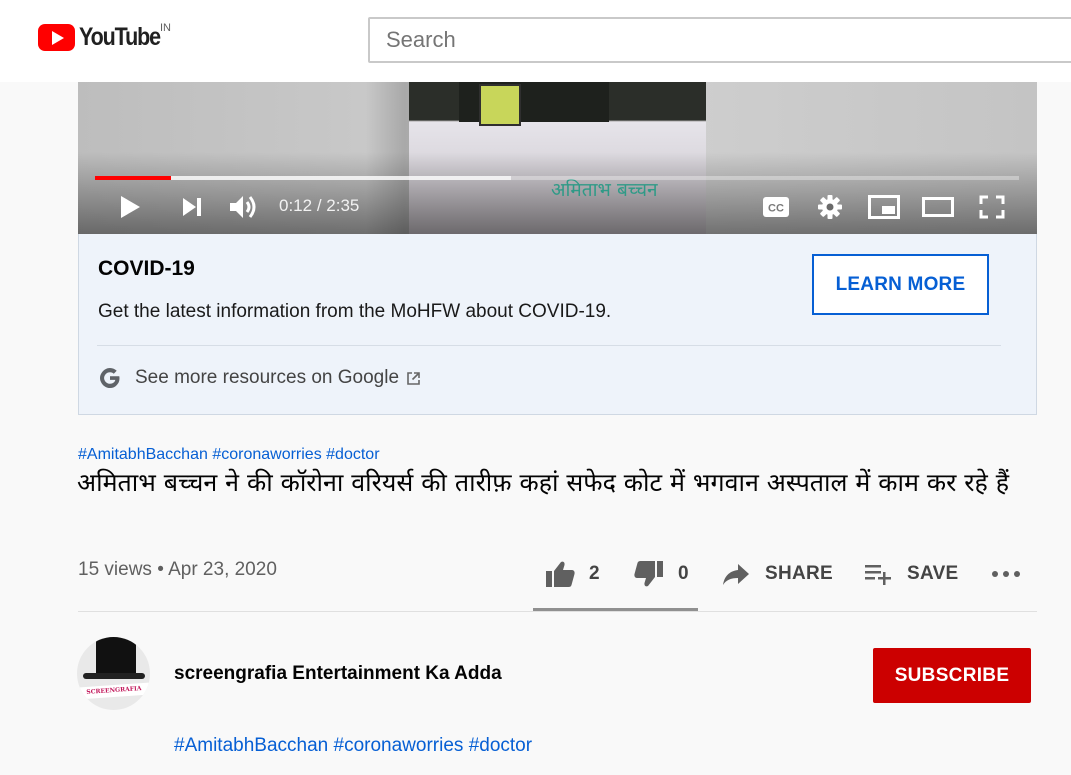 The height and width of the screenshot is (775, 1071). I want to click on external-link-icon, so click(413, 378).